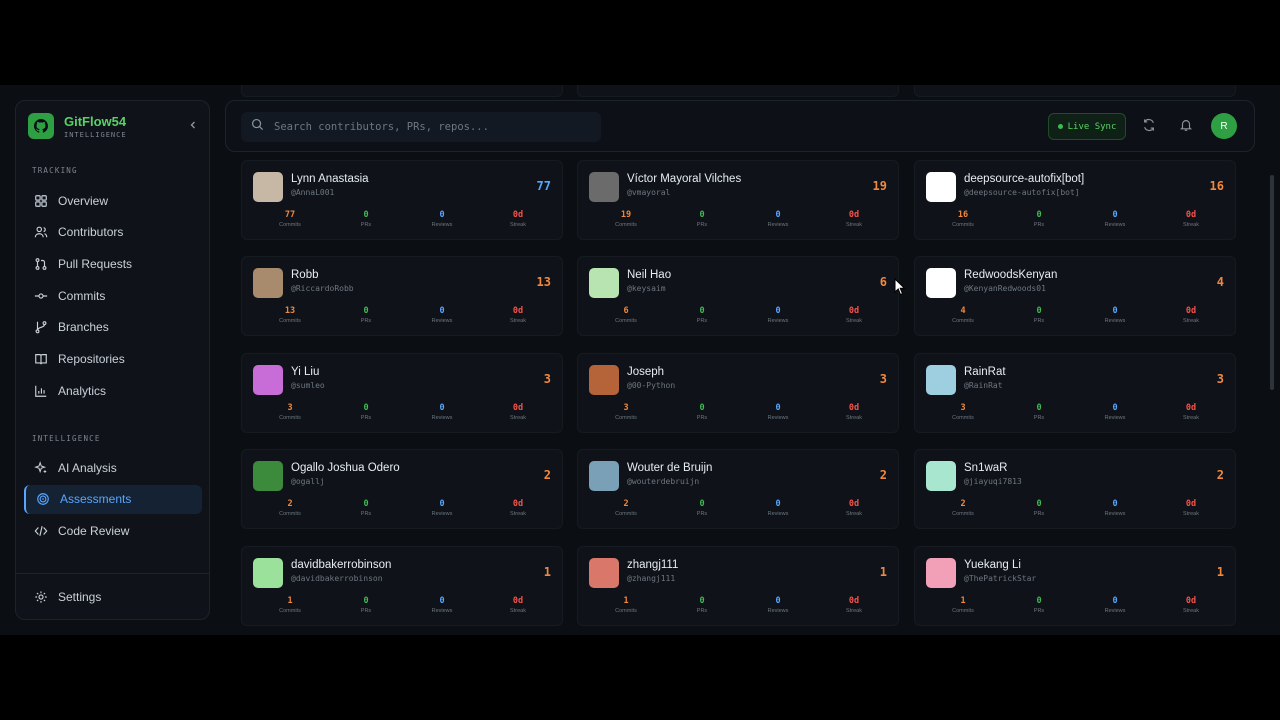 This screenshot has height=720, width=1280. Describe the element at coordinates (95, 121) in the screenshot. I see `brand-name: GitFlow54` at that location.